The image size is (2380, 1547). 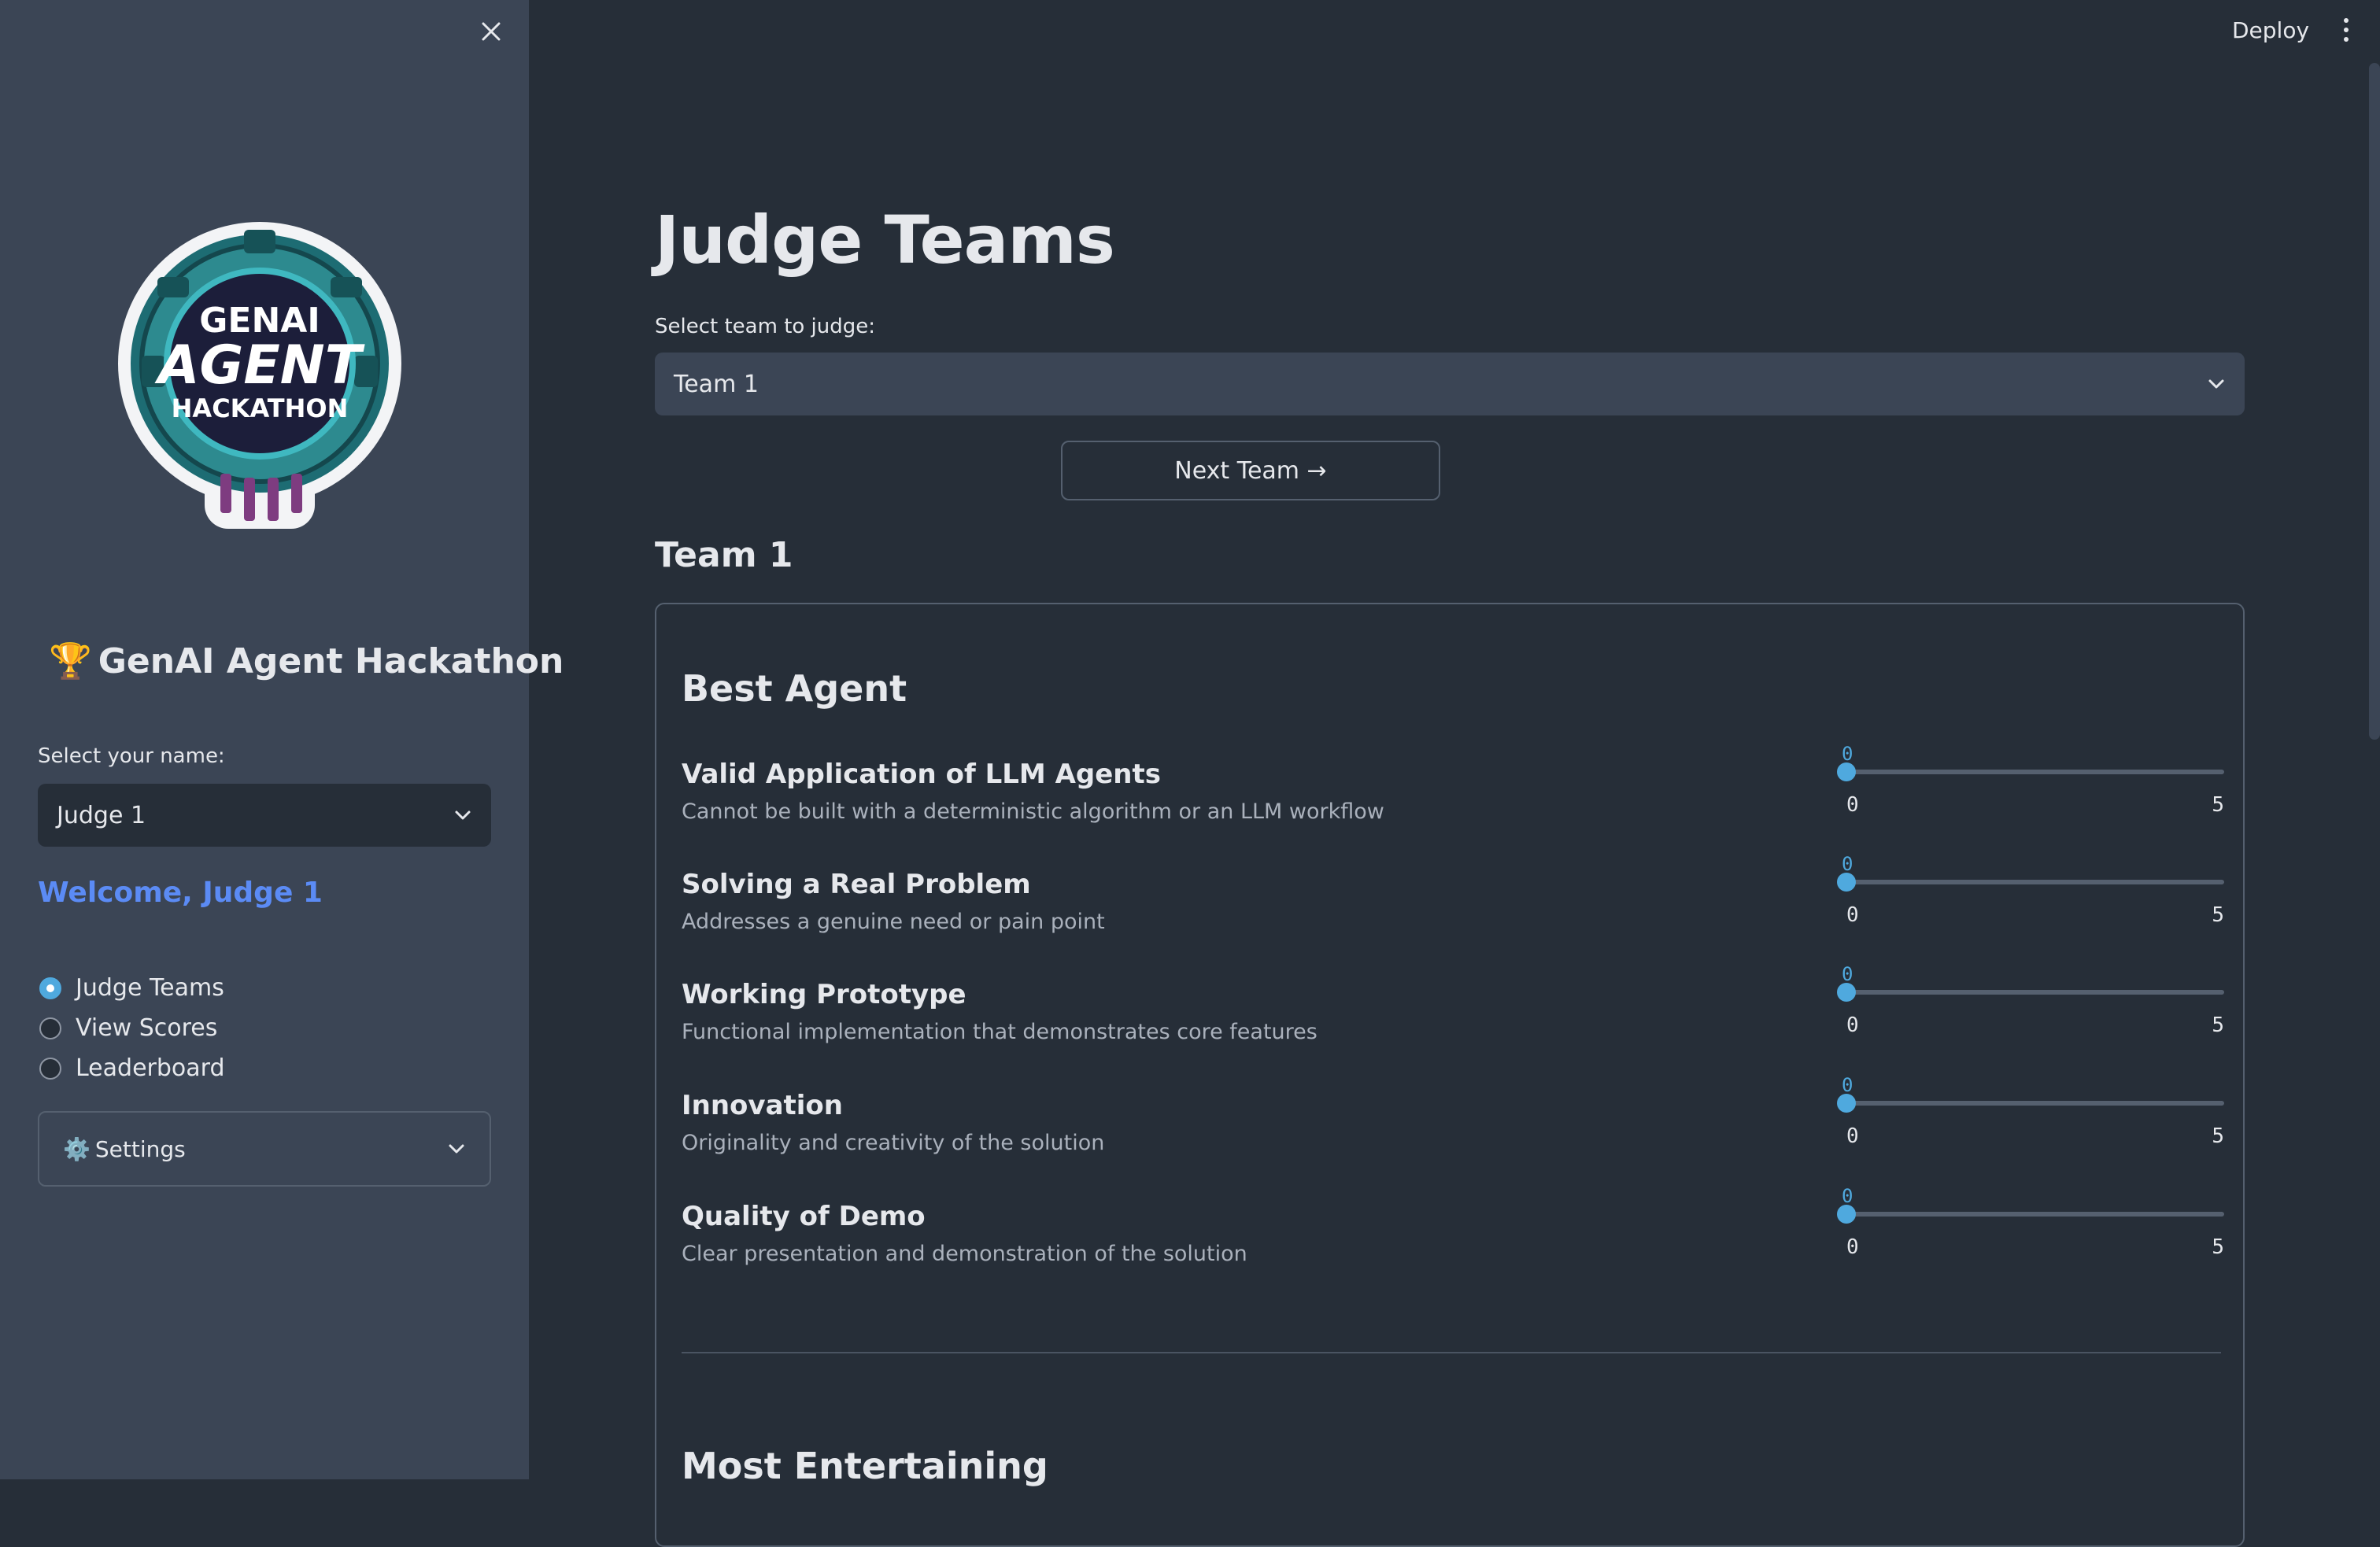 I want to click on settings-label: Settings, so click(x=140, y=1148).